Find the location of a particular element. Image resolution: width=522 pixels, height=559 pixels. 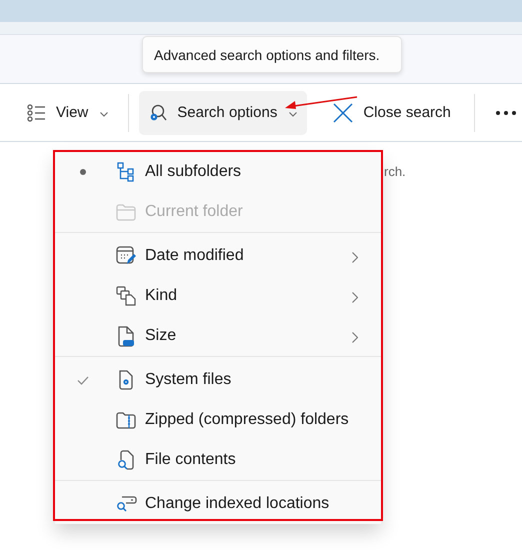

list-icon is located at coordinates (36, 113).